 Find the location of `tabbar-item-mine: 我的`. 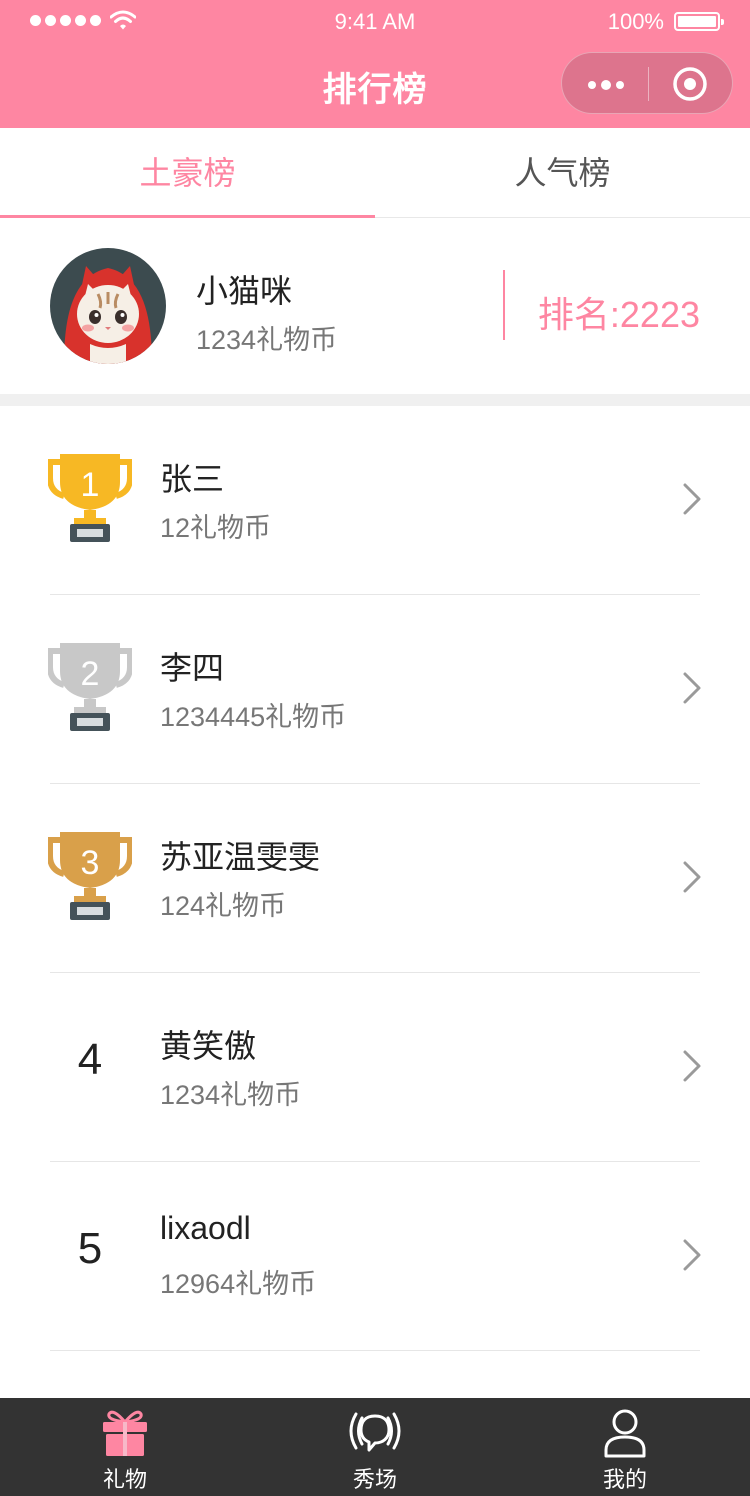

tabbar-item-mine: 我的 is located at coordinates (625, 1447).